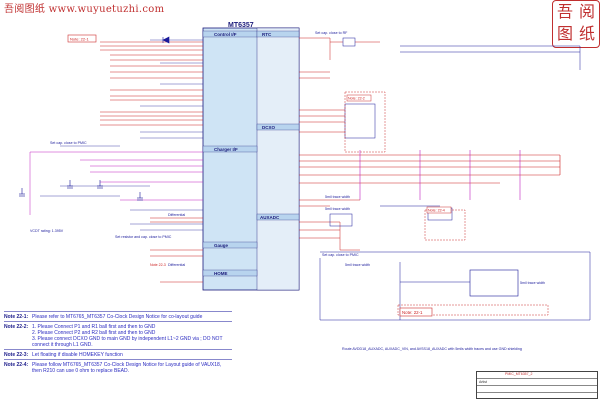  What do you see at coordinates (340, 255) in the screenshot?
I see `setcap-label-4: Set cap. close to PMIC` at bounding box center [340, 255].